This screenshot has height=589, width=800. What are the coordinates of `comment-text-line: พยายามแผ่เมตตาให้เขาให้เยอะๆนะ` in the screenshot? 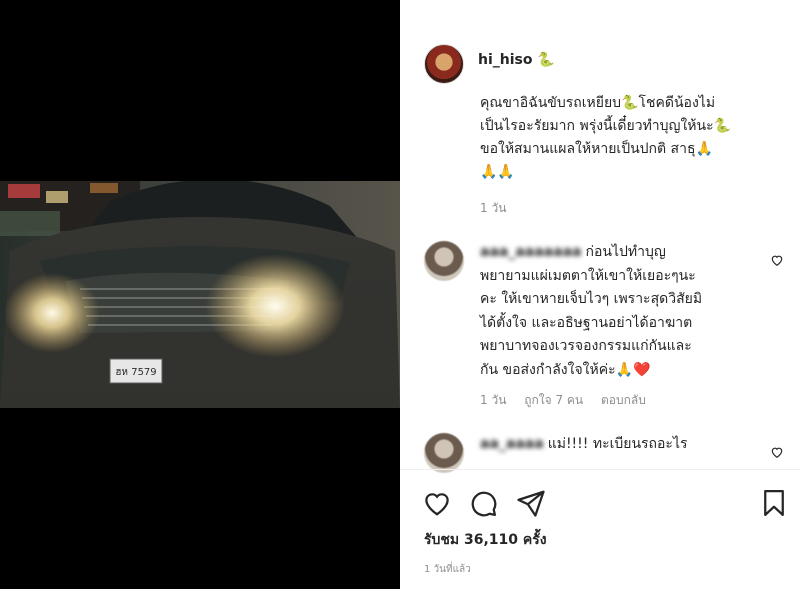 It's located at (588, 275).